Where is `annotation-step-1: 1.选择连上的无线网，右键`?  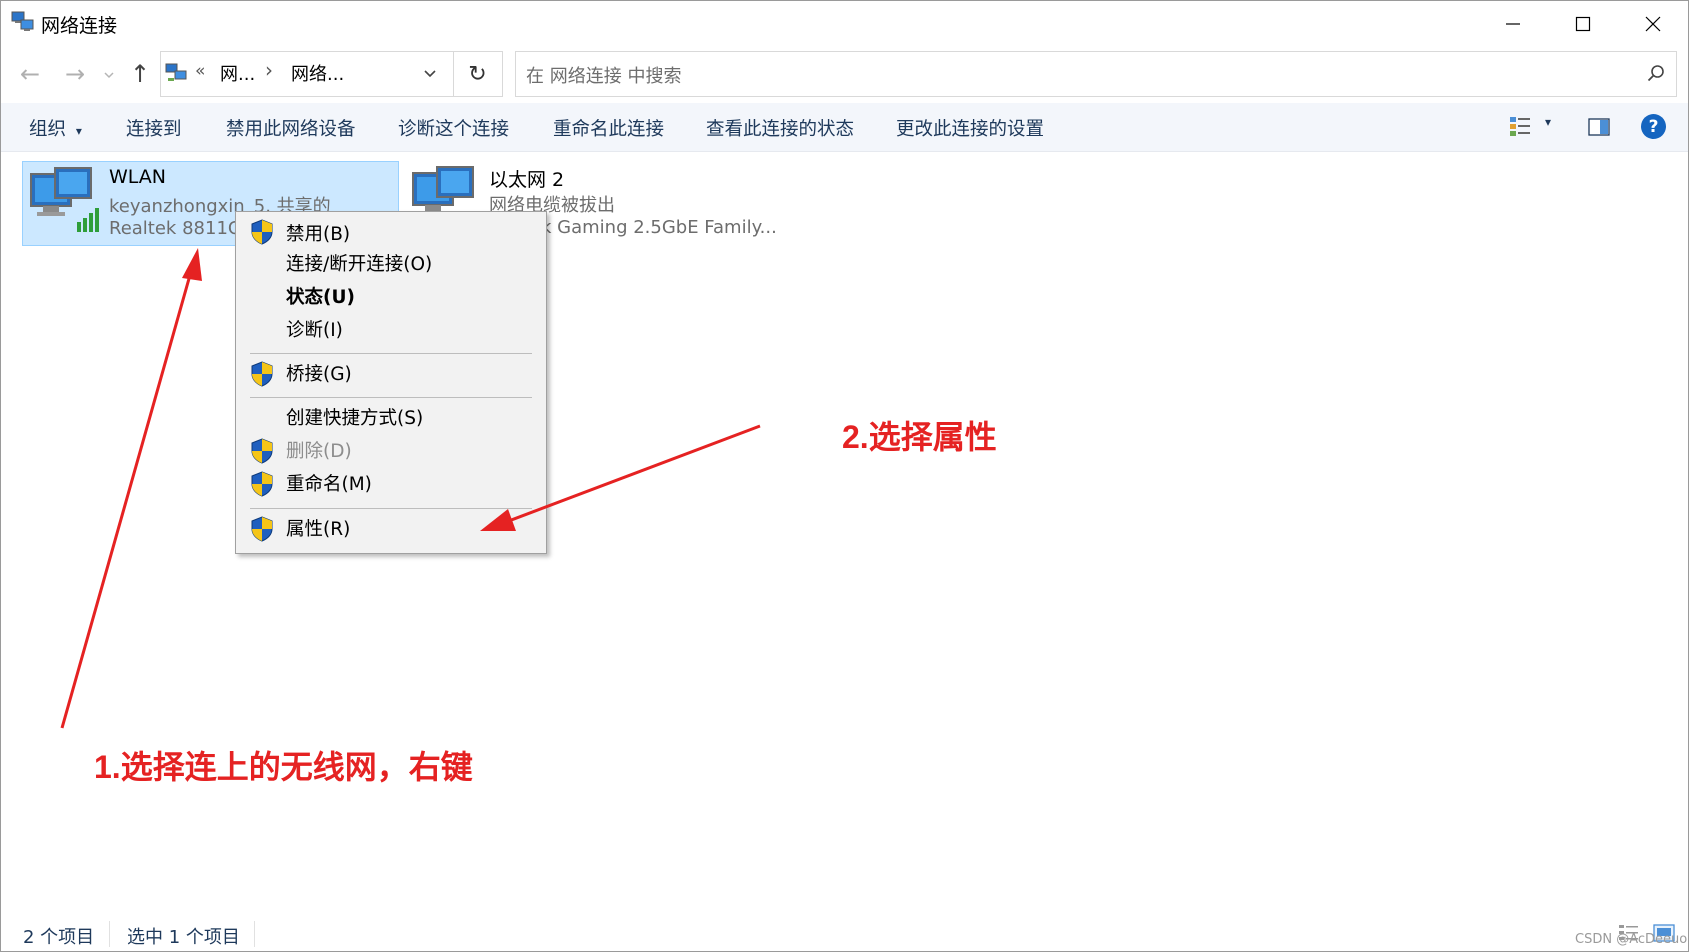
annotation-step-1: 1.选择连上的无线网，右键 is located at coordinates (283, 767).